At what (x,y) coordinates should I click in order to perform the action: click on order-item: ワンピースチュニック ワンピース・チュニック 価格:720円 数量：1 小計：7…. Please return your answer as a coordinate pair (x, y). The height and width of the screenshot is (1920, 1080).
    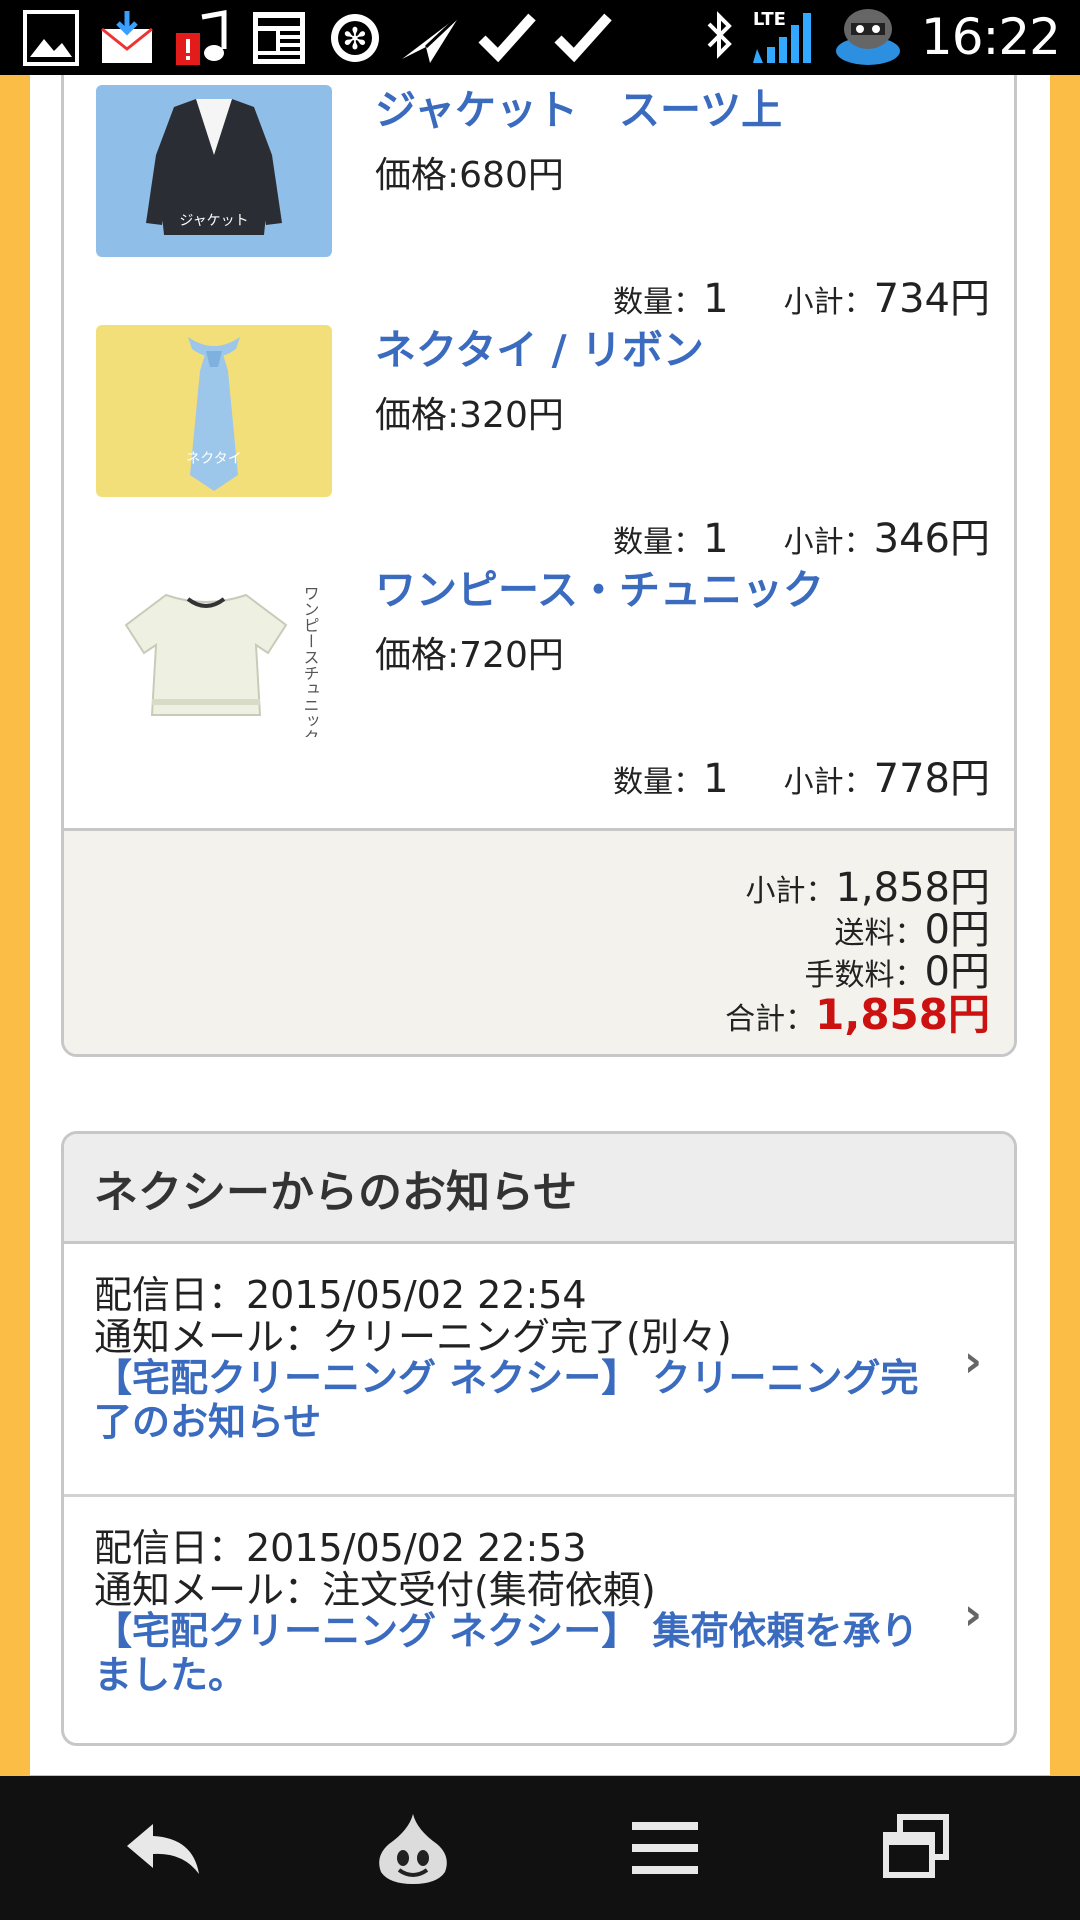
    Looking at the image, I should click on (539, 660).